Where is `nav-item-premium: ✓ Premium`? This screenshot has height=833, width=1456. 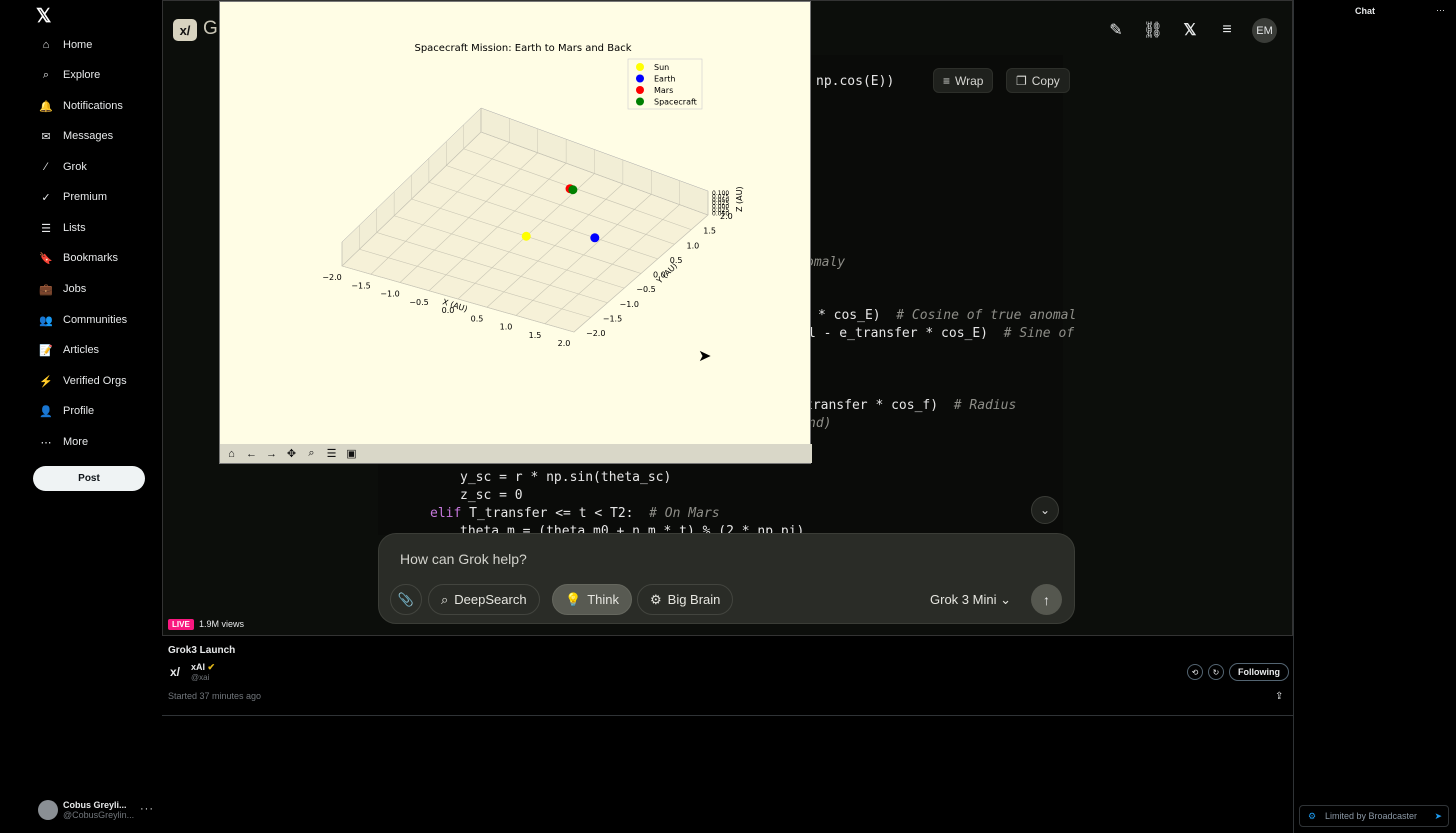 nav-item-premium: ✓ Premium is located at coordinates (72, 197).